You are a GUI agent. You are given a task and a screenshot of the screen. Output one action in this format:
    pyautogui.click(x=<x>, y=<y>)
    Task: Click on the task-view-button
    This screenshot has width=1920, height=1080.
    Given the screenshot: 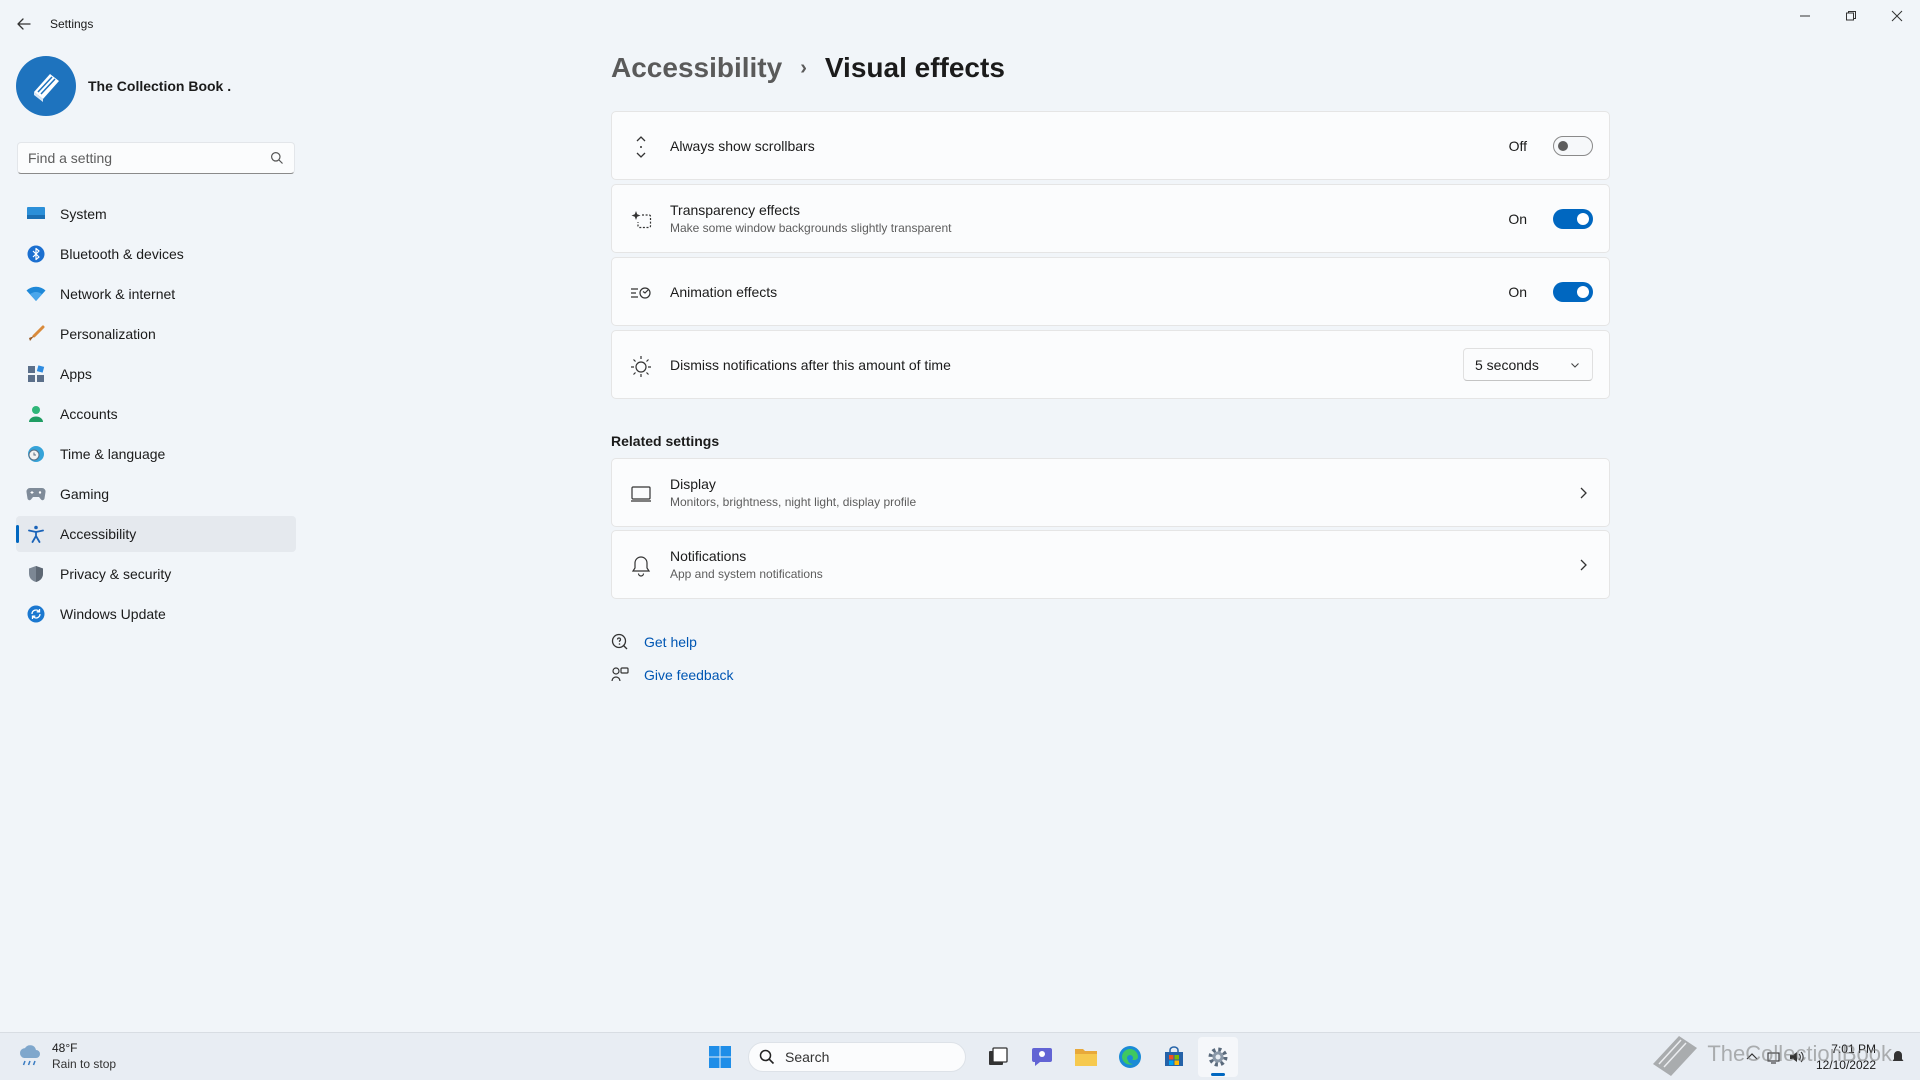 What is the action you would take?
    pyautogui.click(x=998, y=1057)
    